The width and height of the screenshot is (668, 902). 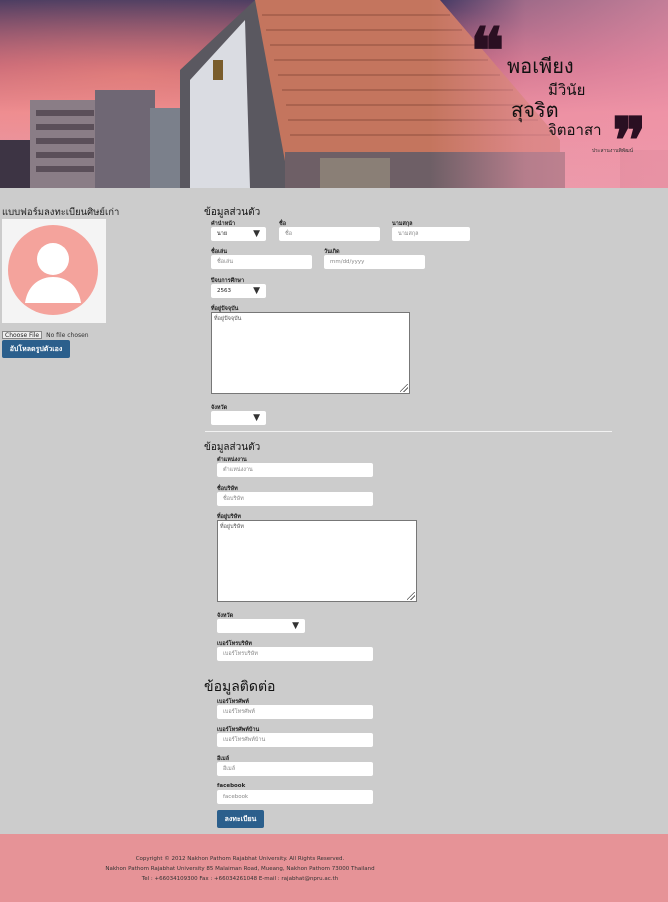 I want to click on user-avatar-icon, so click(x=53, y=270).